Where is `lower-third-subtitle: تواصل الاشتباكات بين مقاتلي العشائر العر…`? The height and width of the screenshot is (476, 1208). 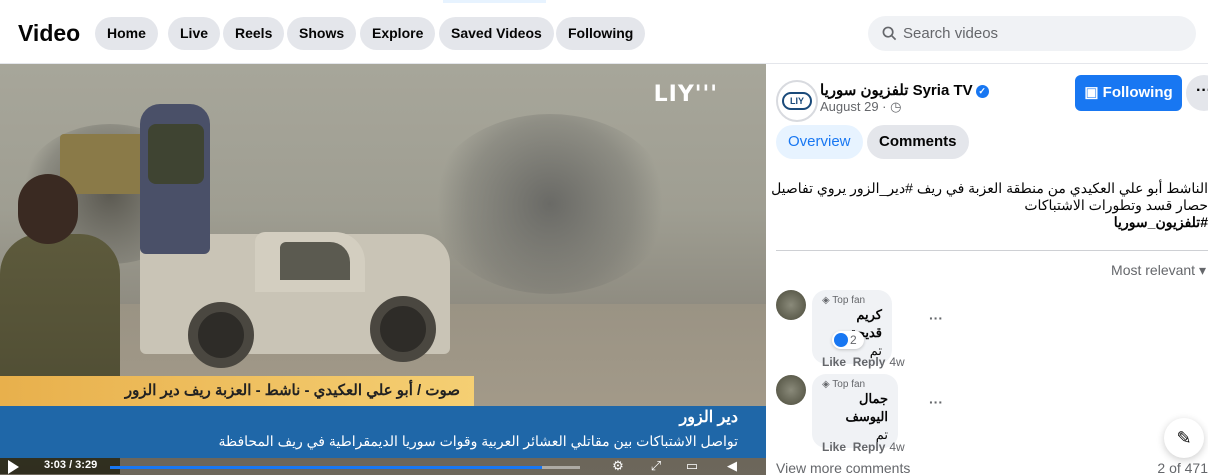
lower-third-subtitle: تواصل الاشتباكات بين مقاتلي العشائر العر… is located at coordinates (478, 441).